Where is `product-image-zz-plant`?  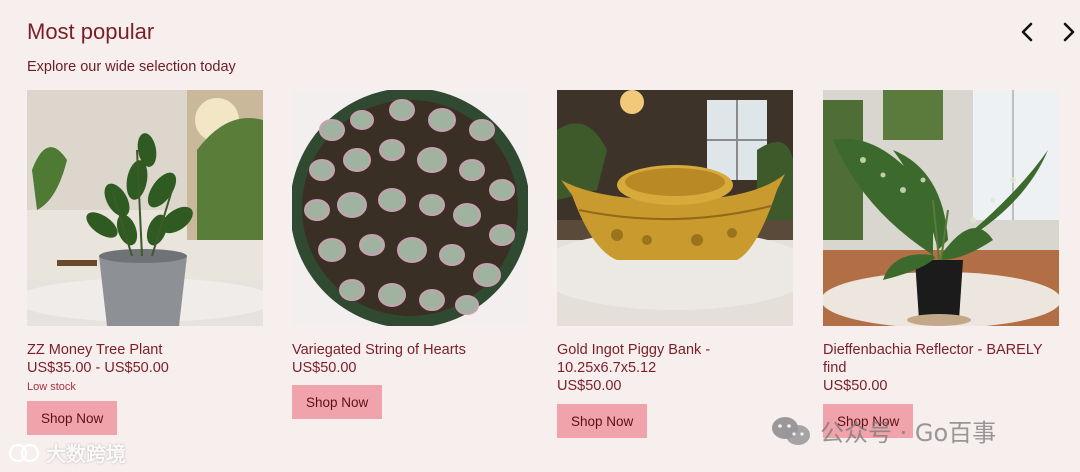 product-image-zz-plant is located at coordinates (145, 208).